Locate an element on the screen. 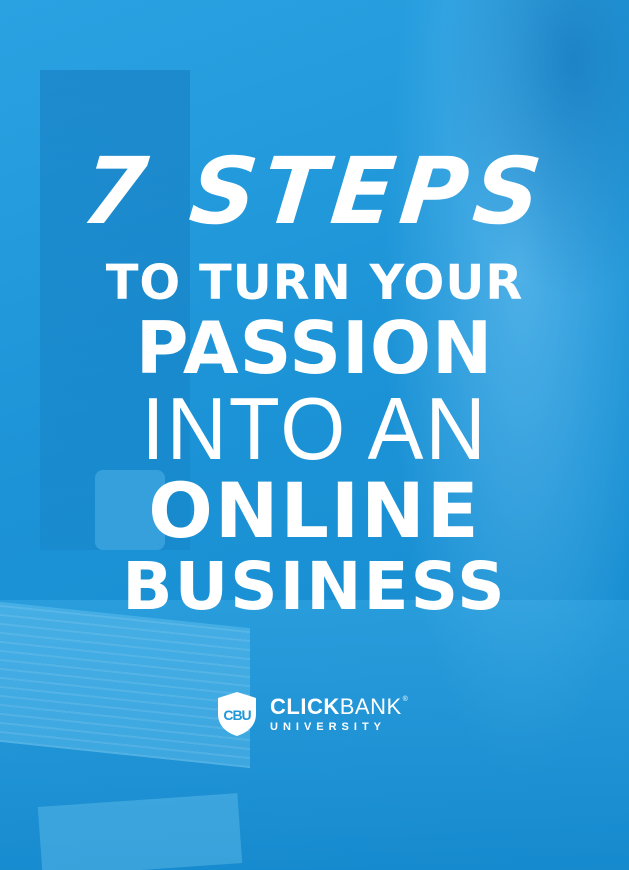 The image size is (629, 870). headline-line-6: BUSINESS is located at coordinates (314, 586).